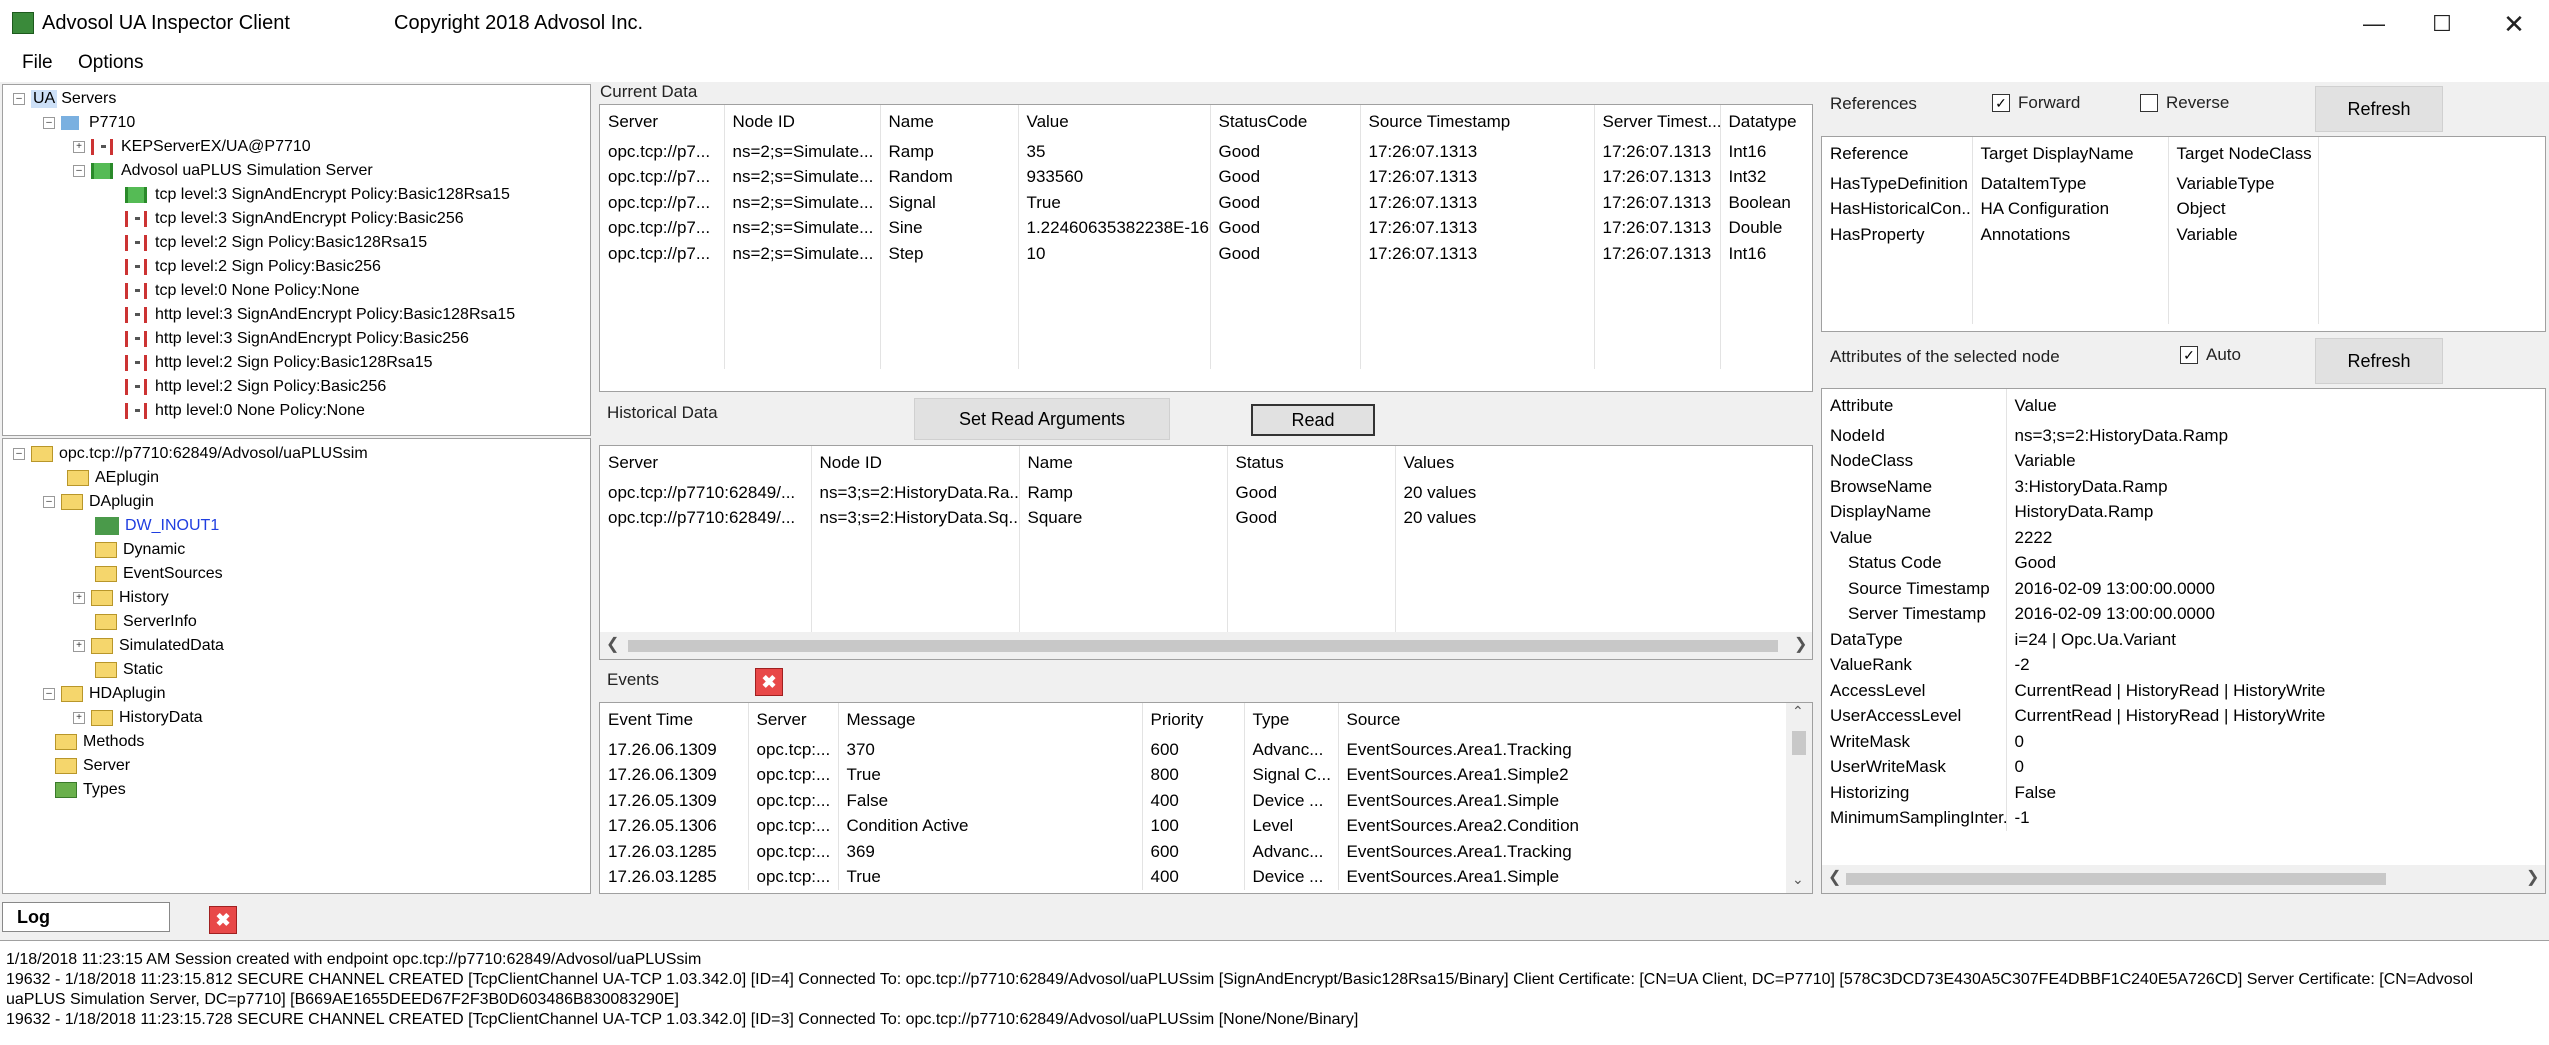  I want to click on column-header: Priority, so click(1193, 720).